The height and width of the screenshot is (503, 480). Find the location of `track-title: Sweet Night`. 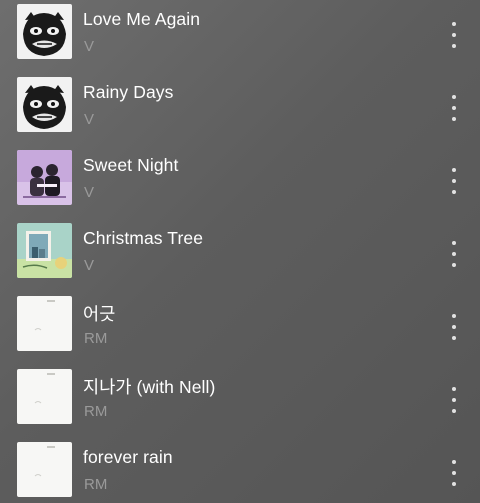

track-title: Sweet Night is located at coordinates (131, 165).